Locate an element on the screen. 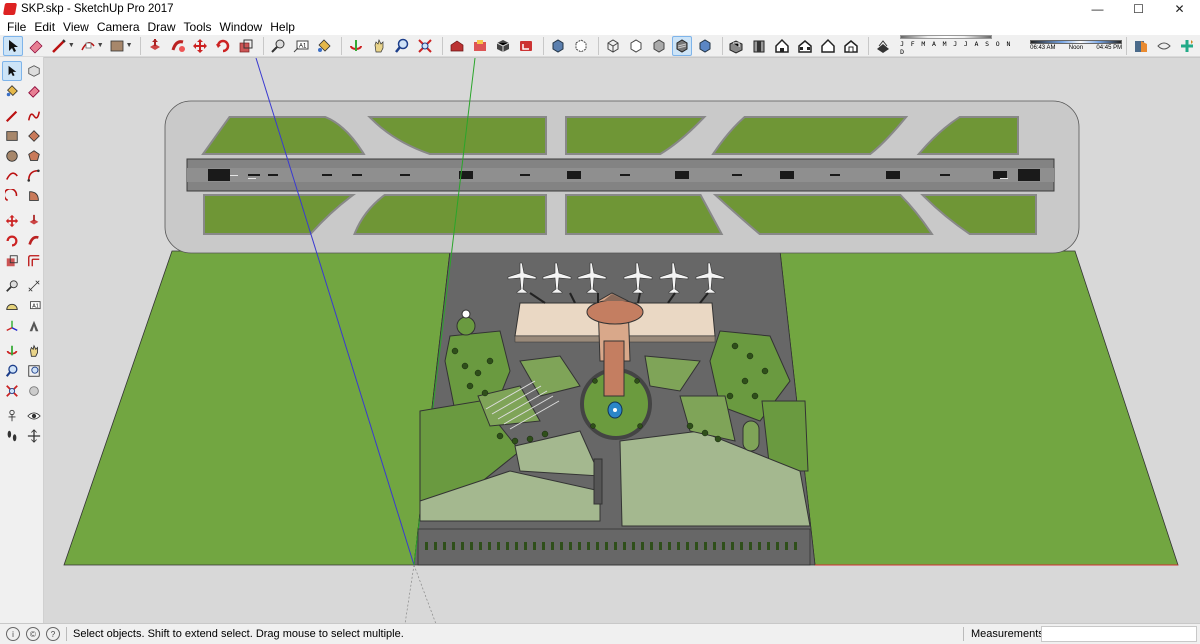 Image resolution: width=1200 pixels, height=644 pixels. eraser-tool-button is located at coordinates (36, 46).